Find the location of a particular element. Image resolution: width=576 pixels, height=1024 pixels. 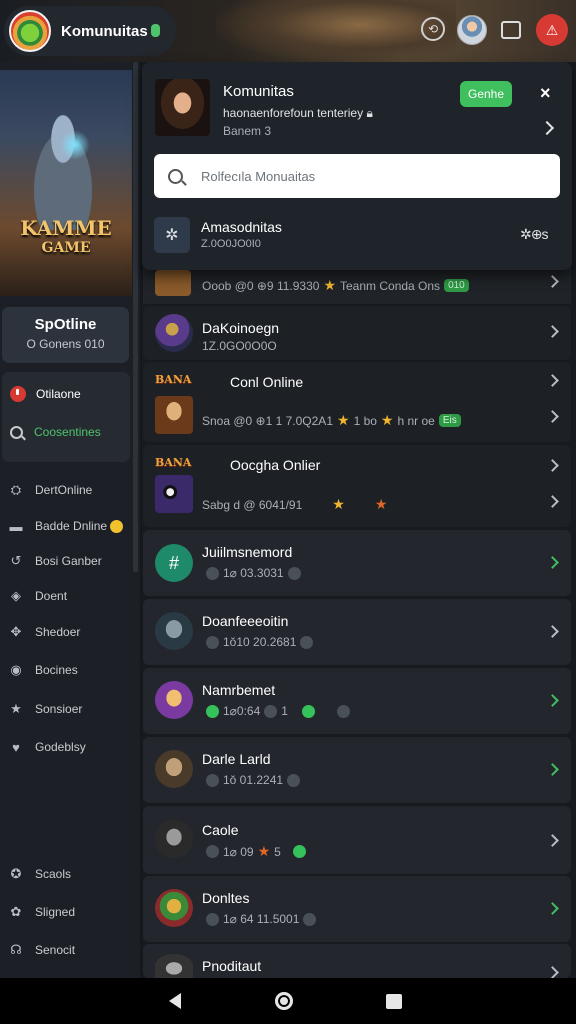

search-input: Rolfecıla Monuaitas is located at coordinates (357, 176).